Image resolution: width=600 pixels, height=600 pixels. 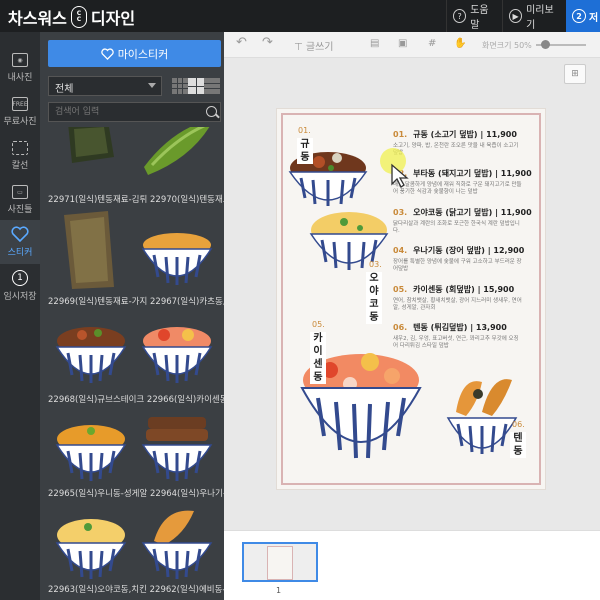 What do you see at coordinates (91, 448) in the screenshot?
I see `sticker-unidon-bowl` at bounding box center [91, 448].